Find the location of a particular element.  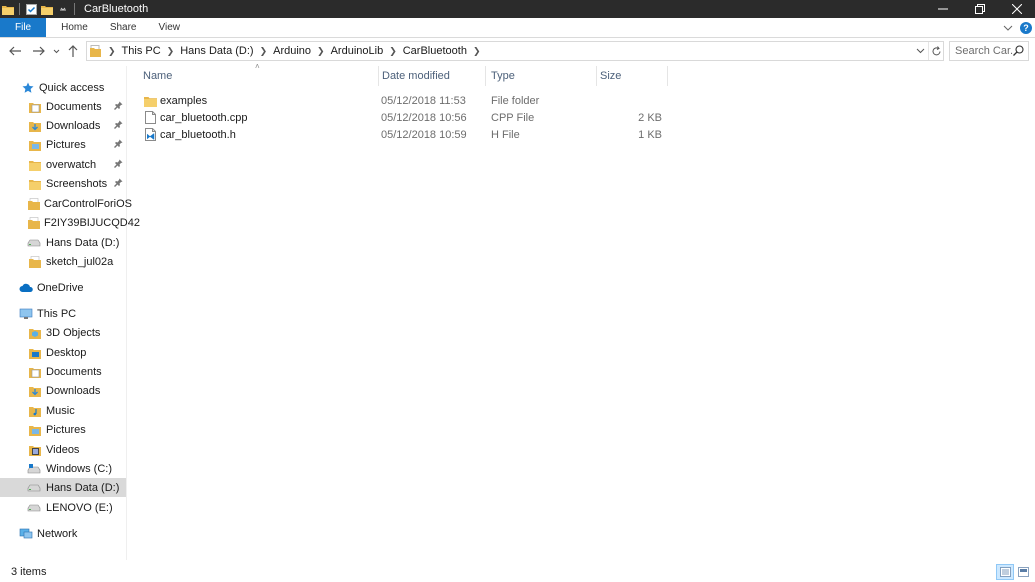

column-header-date: Date modified is located at coordinates (421, 76).